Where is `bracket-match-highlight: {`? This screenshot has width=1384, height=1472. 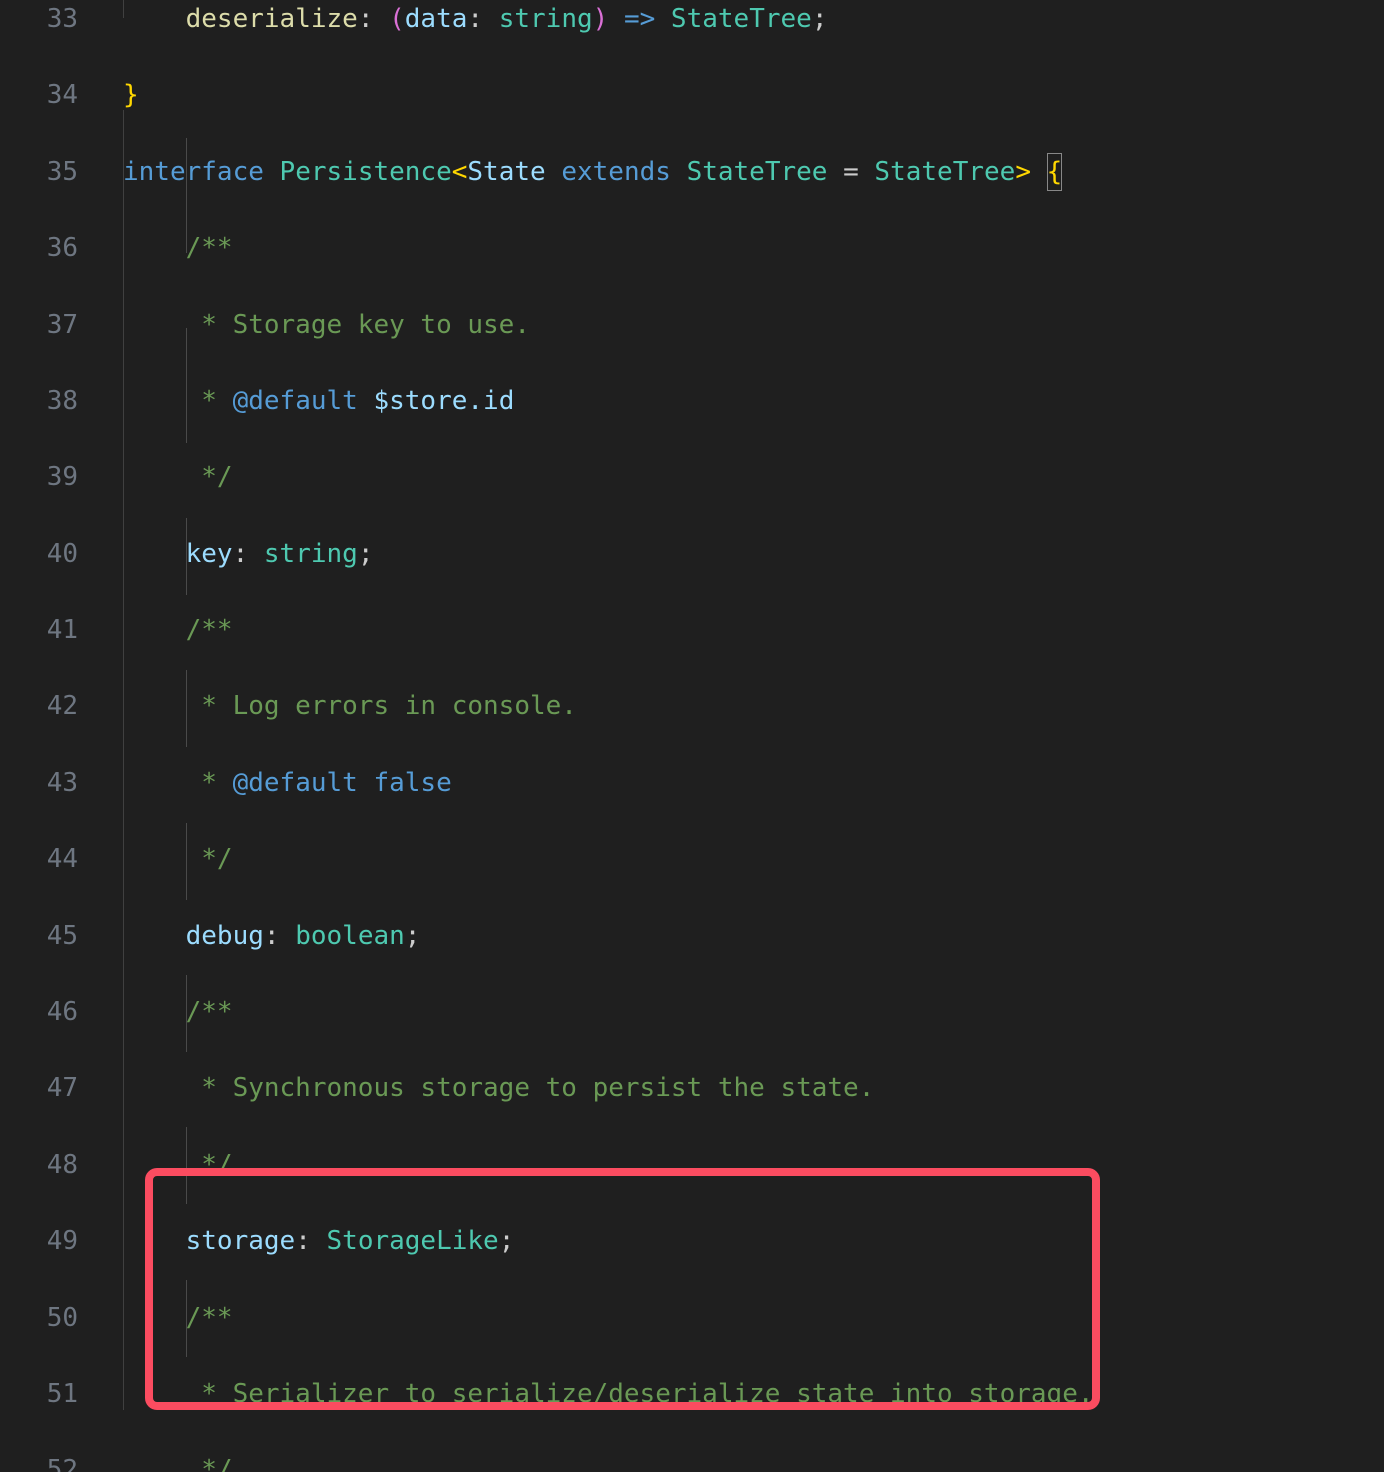 bracket-match-highlight: { is located at coordinates (1054, 171).